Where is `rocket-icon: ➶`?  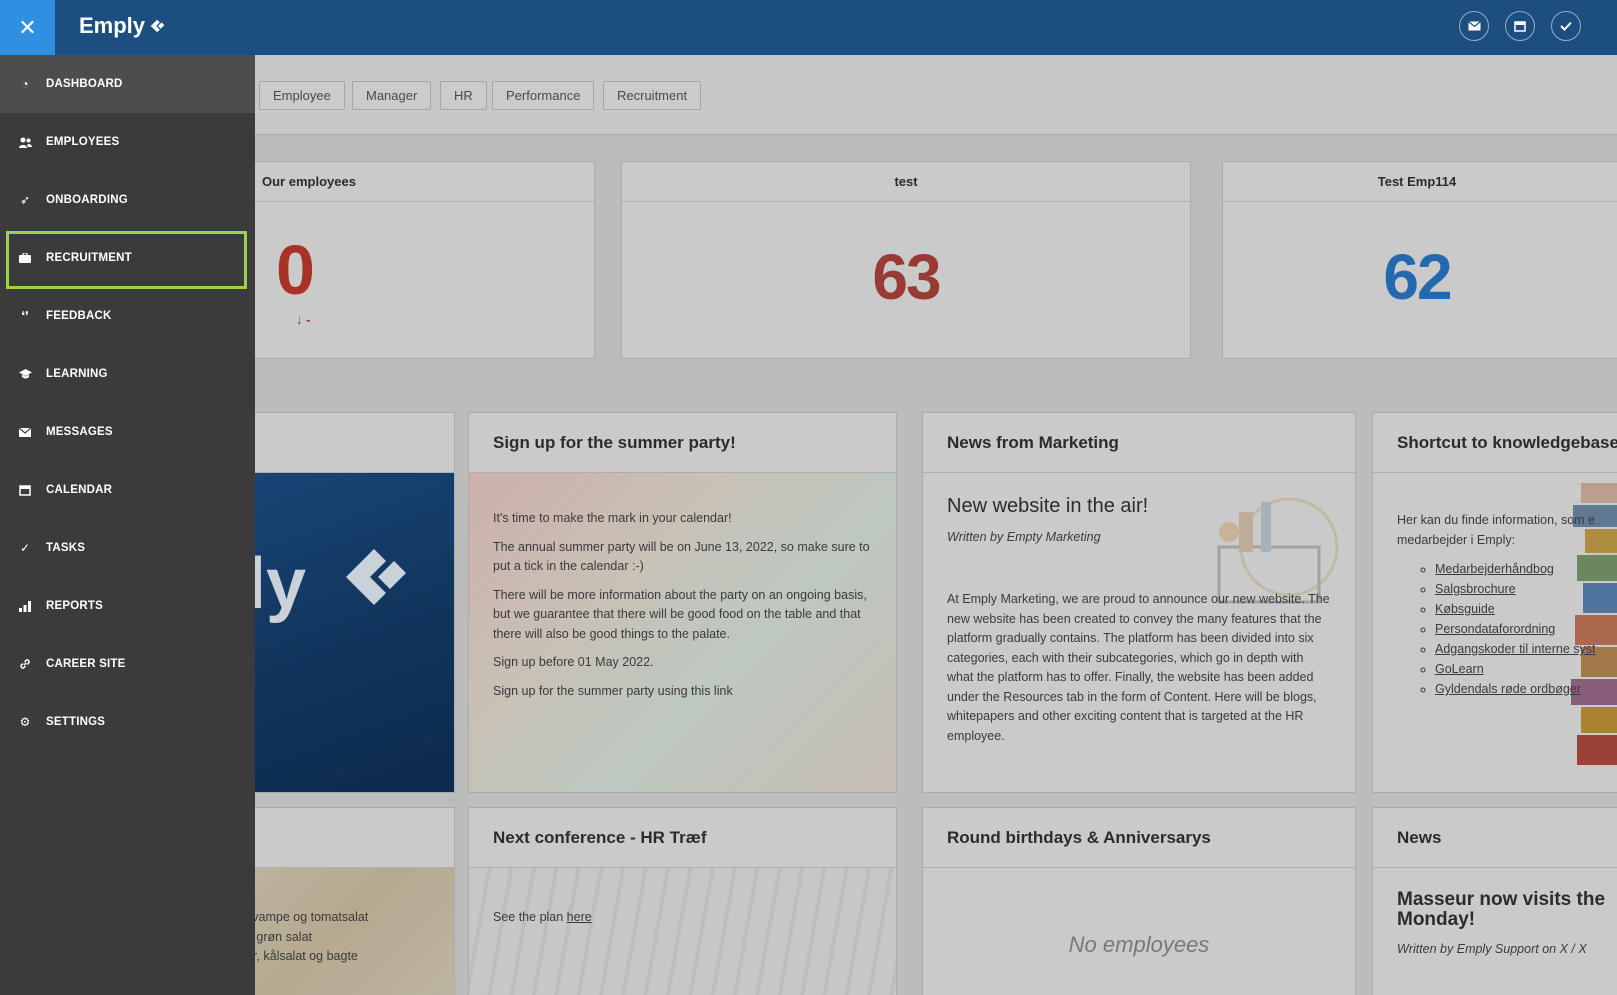
rocket-icon: ➶ is located at coordinates (25, 200).